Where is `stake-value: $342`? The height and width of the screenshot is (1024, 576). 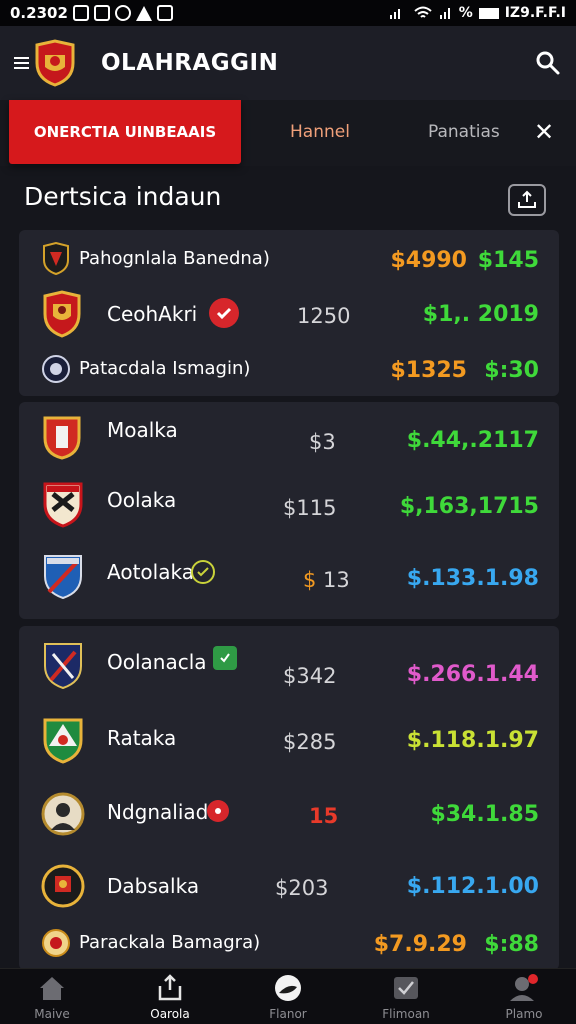 stake-value: $342 is located at coordinates (310, 676).